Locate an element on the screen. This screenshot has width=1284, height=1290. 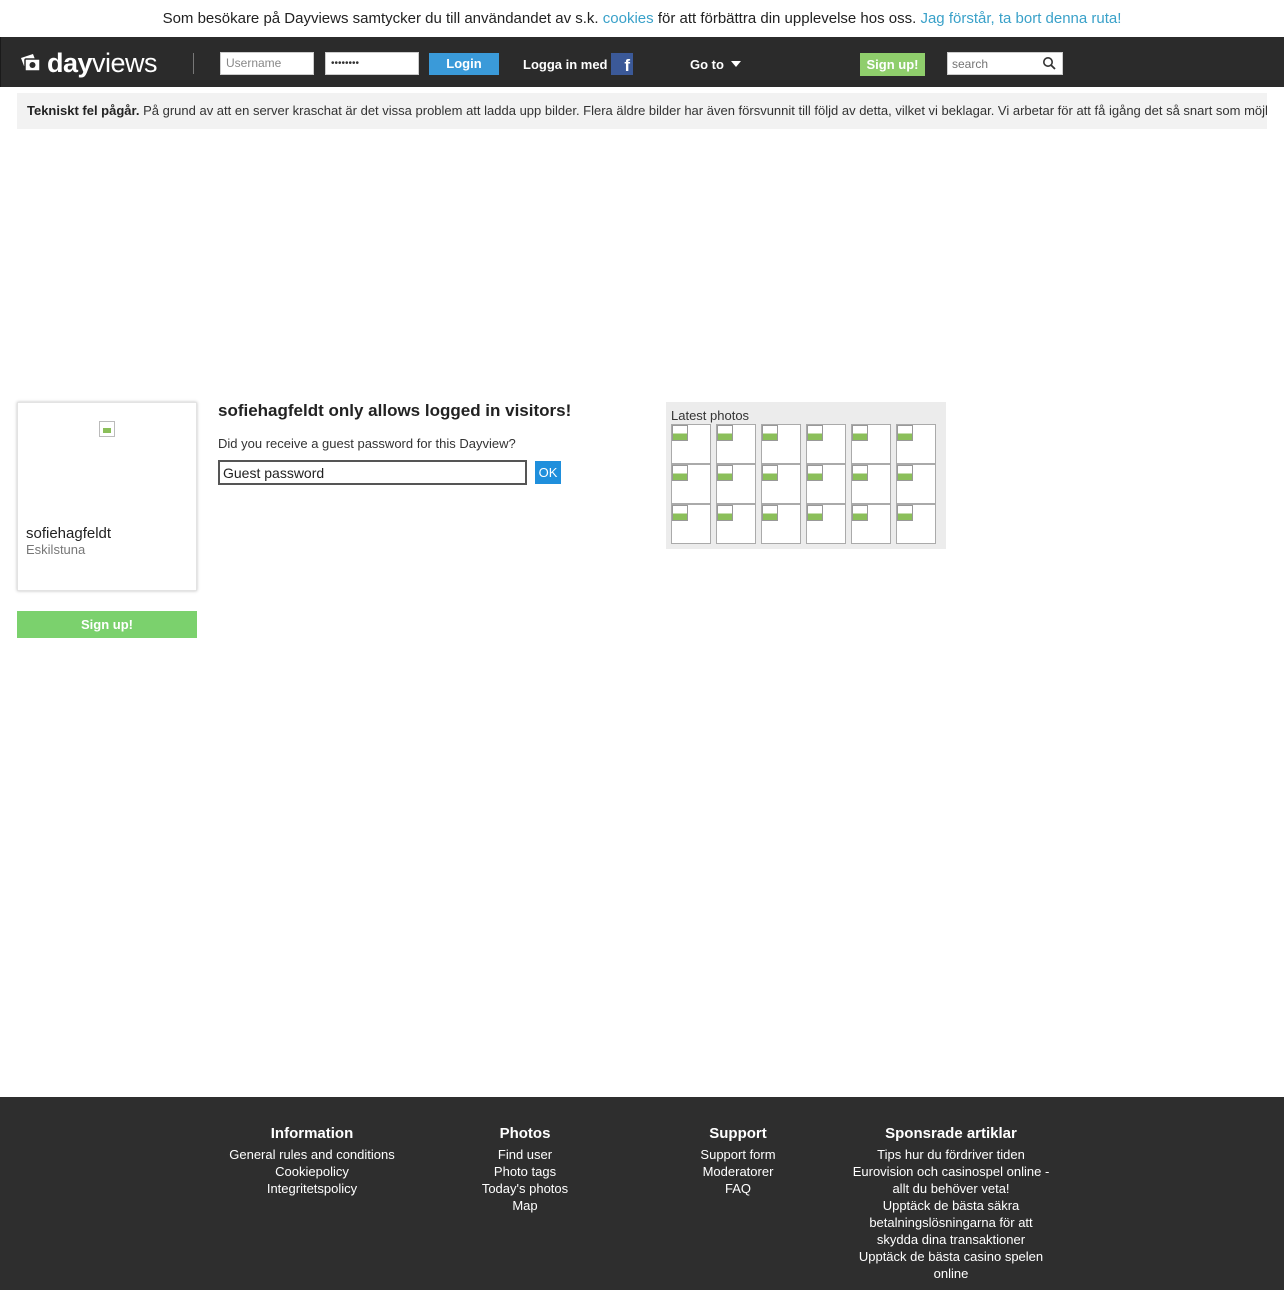
login-button: Login is located at coordinates (464, 64).